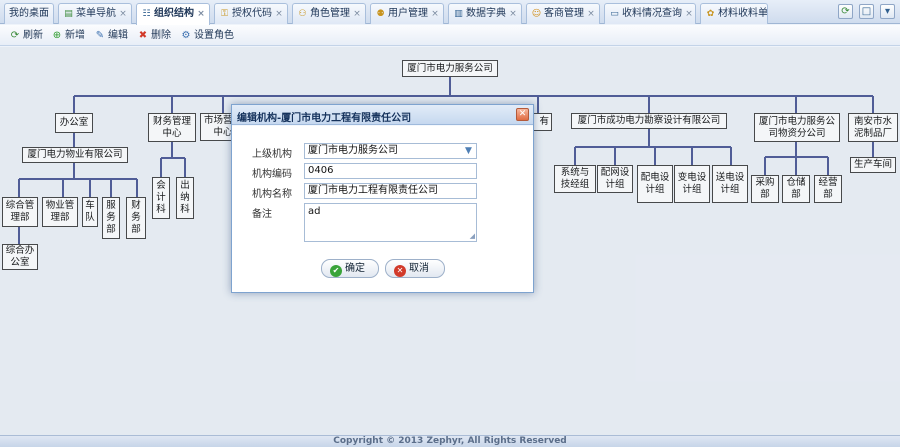 Image resolution: width=900 pixels, height=447 pixels. I want to click on org-name-value: 厦门市电力工程有限责任公司, so click(373, 190).